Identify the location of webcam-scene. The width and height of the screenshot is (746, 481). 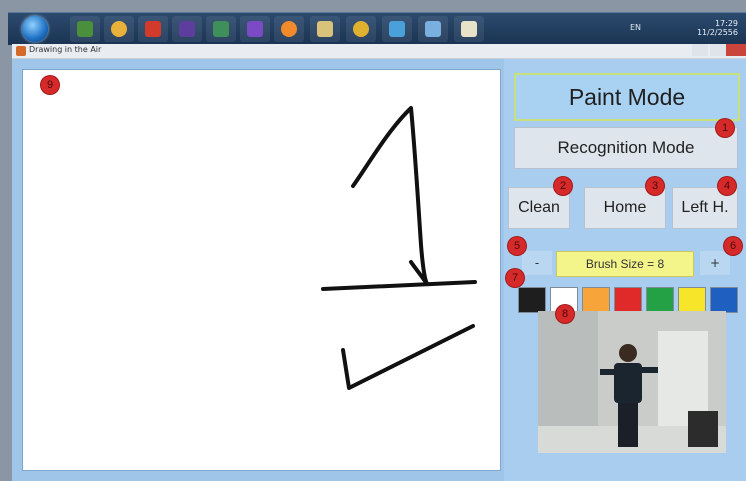
(632, 382).